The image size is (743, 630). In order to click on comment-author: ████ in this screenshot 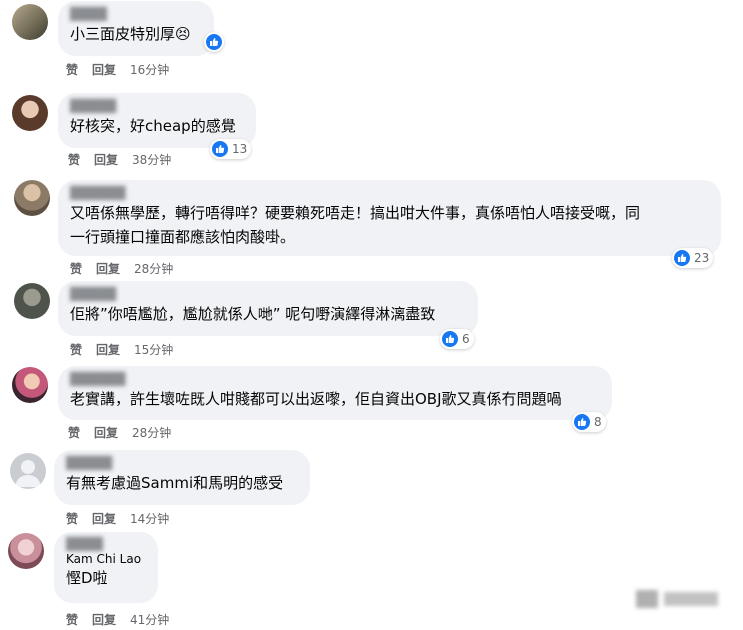, I will do `click(100, 14)`.